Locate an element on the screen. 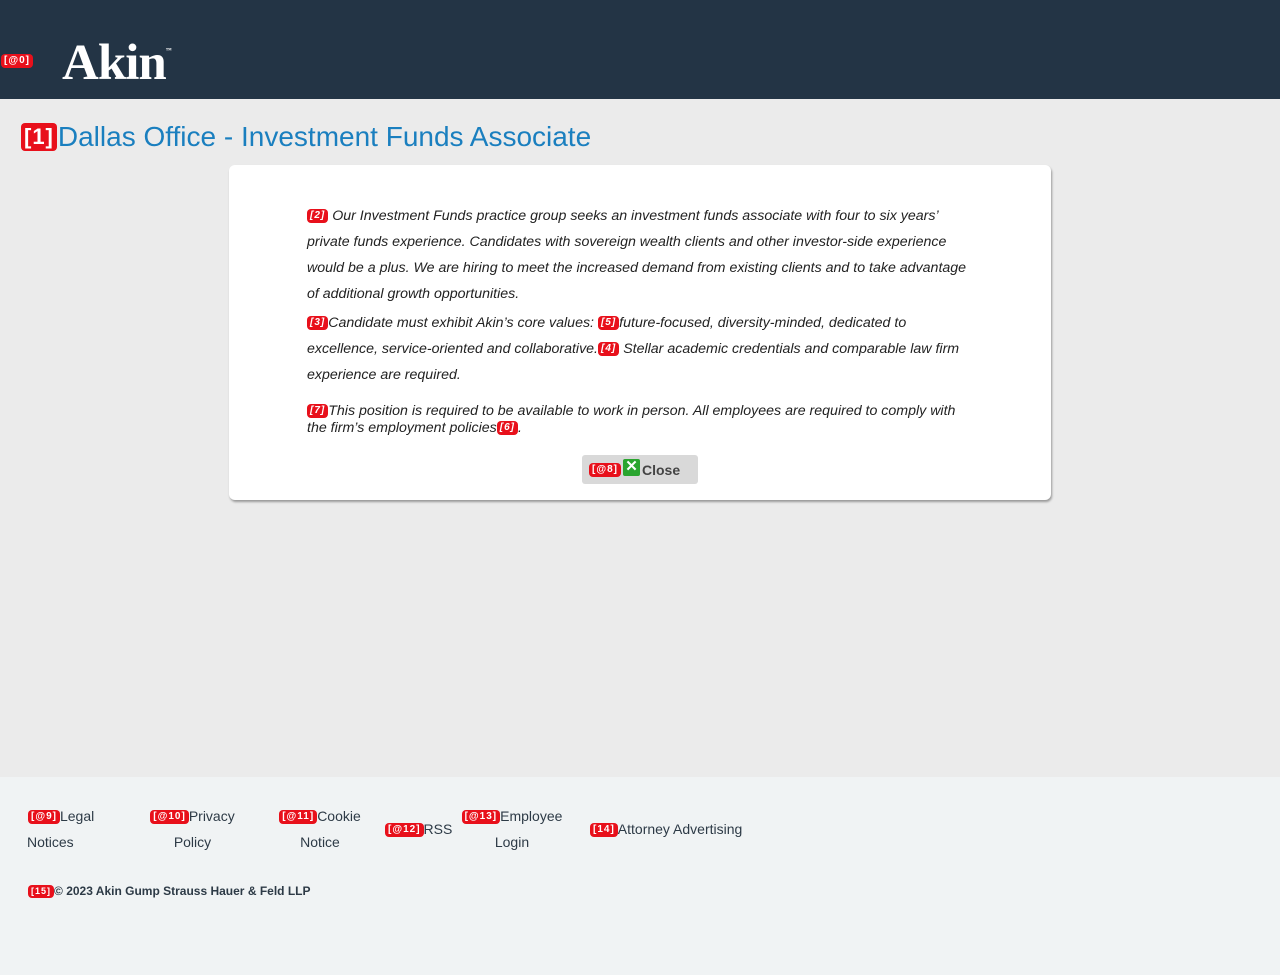 This screenshot has height=975, width=1280. footer-link-rss: [@12] RSS is located at coordinates (418, 829).